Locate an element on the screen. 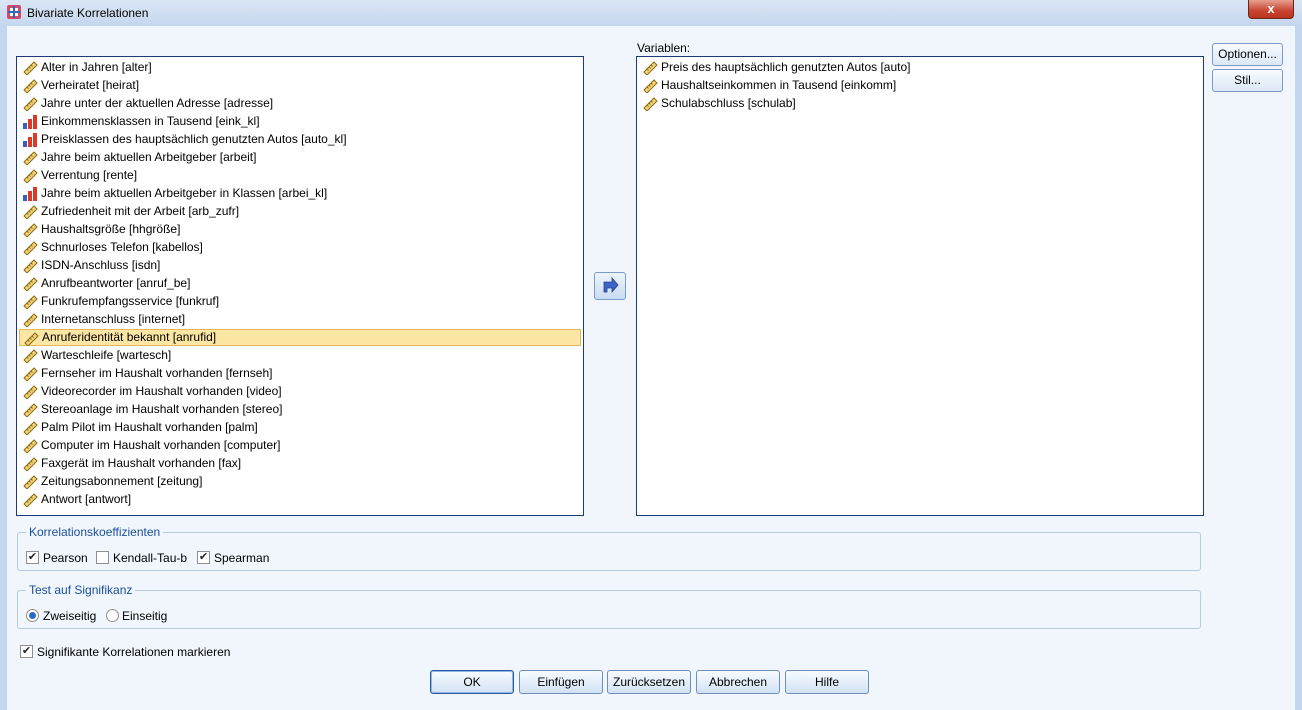 This screenshot has height=710, width=1302. list-item-label: Haushaltseinkommen in Tausend [einkomm] is located at coordinates (779, 85).